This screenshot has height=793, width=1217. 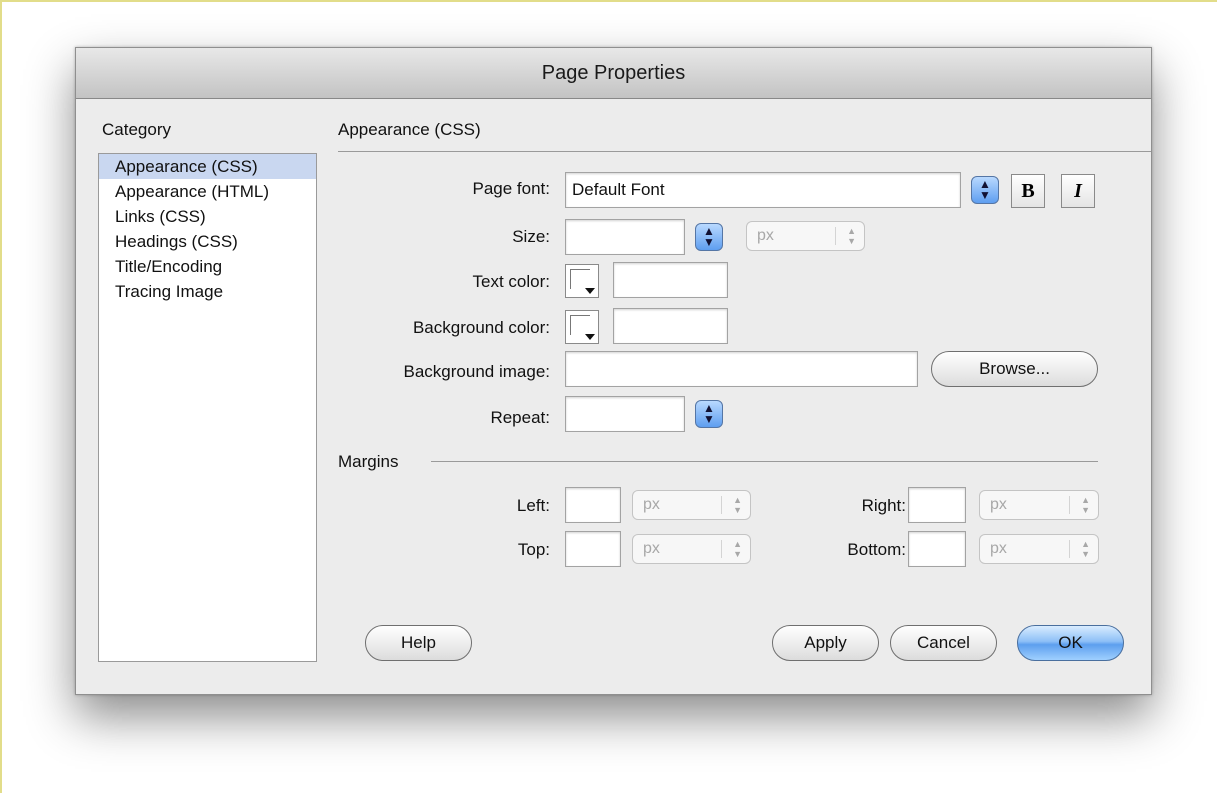 I want to click on margin-left-unit-select: px ▲ ▼, so click(x=691, y=505).